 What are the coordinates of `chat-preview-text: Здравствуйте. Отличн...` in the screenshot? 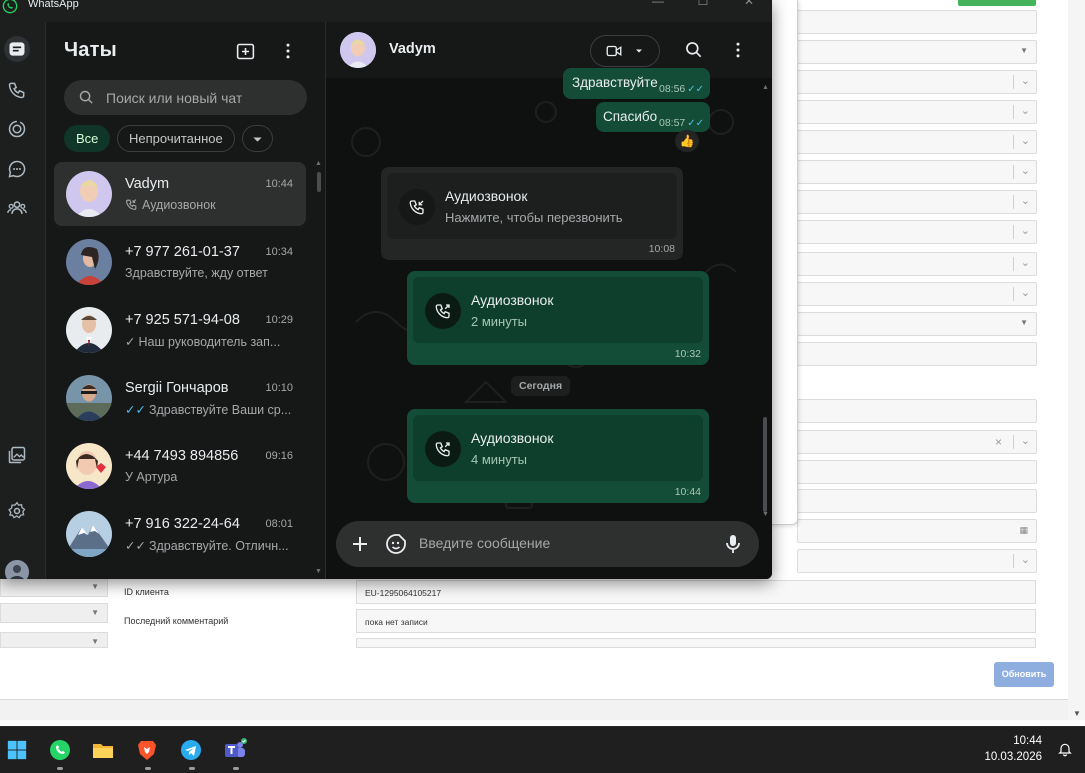 It's located at (218, 546).